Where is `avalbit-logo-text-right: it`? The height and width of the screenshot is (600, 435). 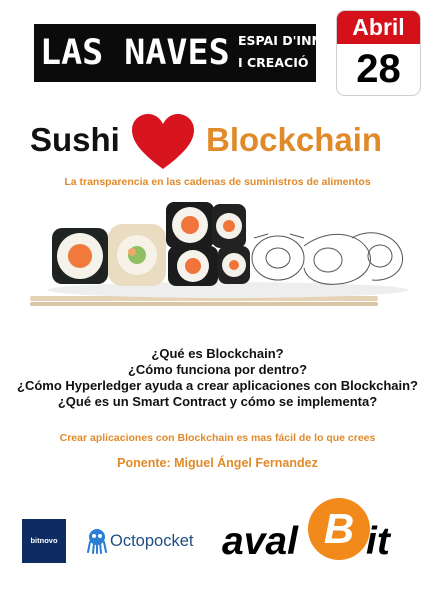 avalbit-logo-text-right: it is located at coordinates (378, 541).